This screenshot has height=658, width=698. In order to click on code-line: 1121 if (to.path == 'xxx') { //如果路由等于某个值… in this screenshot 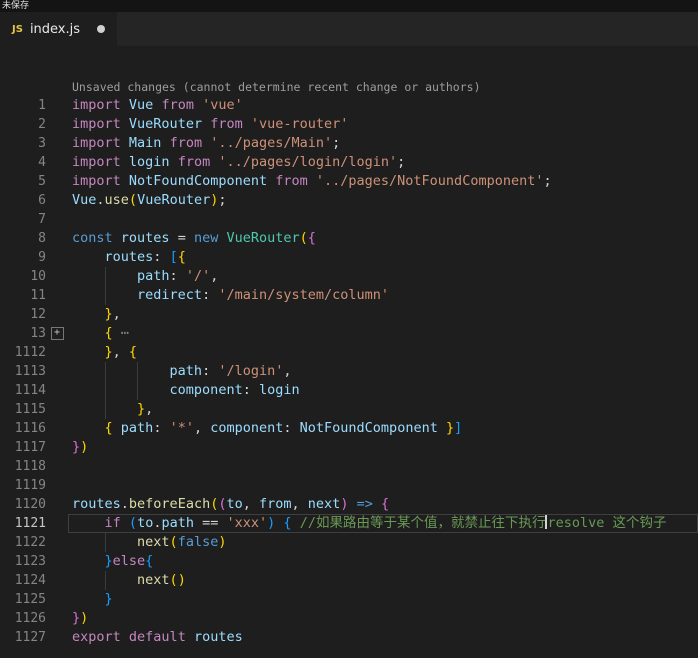, I will do `click(349, 523)`.